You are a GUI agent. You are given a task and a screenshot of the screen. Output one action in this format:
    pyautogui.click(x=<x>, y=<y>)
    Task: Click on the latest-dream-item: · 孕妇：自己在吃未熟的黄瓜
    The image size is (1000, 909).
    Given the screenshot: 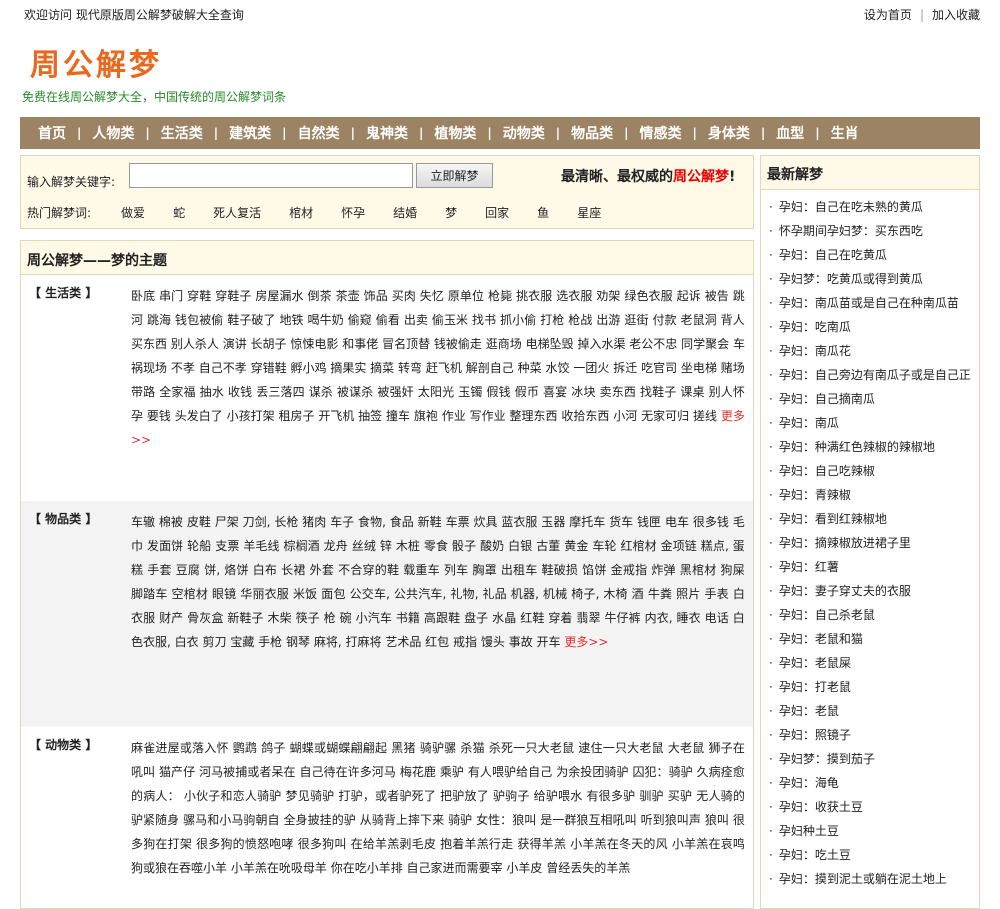 What is the action you would take?
    pyautogui.click(x=870, y=207)
    